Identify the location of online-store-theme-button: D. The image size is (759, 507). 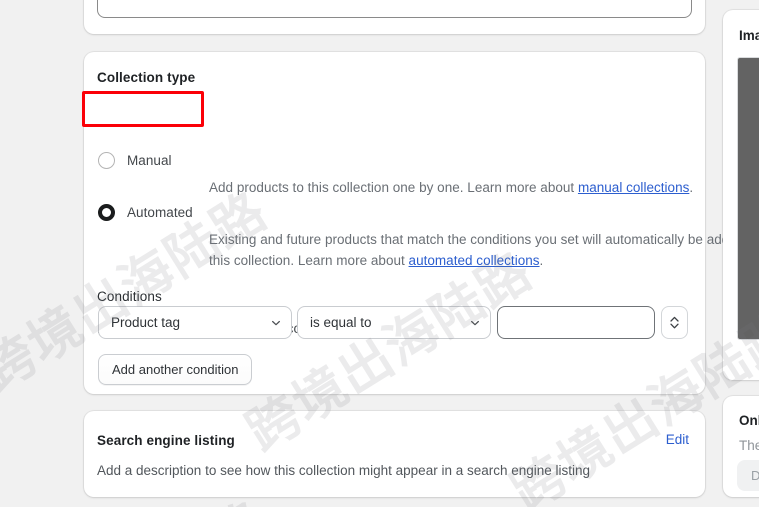
(748, 475).